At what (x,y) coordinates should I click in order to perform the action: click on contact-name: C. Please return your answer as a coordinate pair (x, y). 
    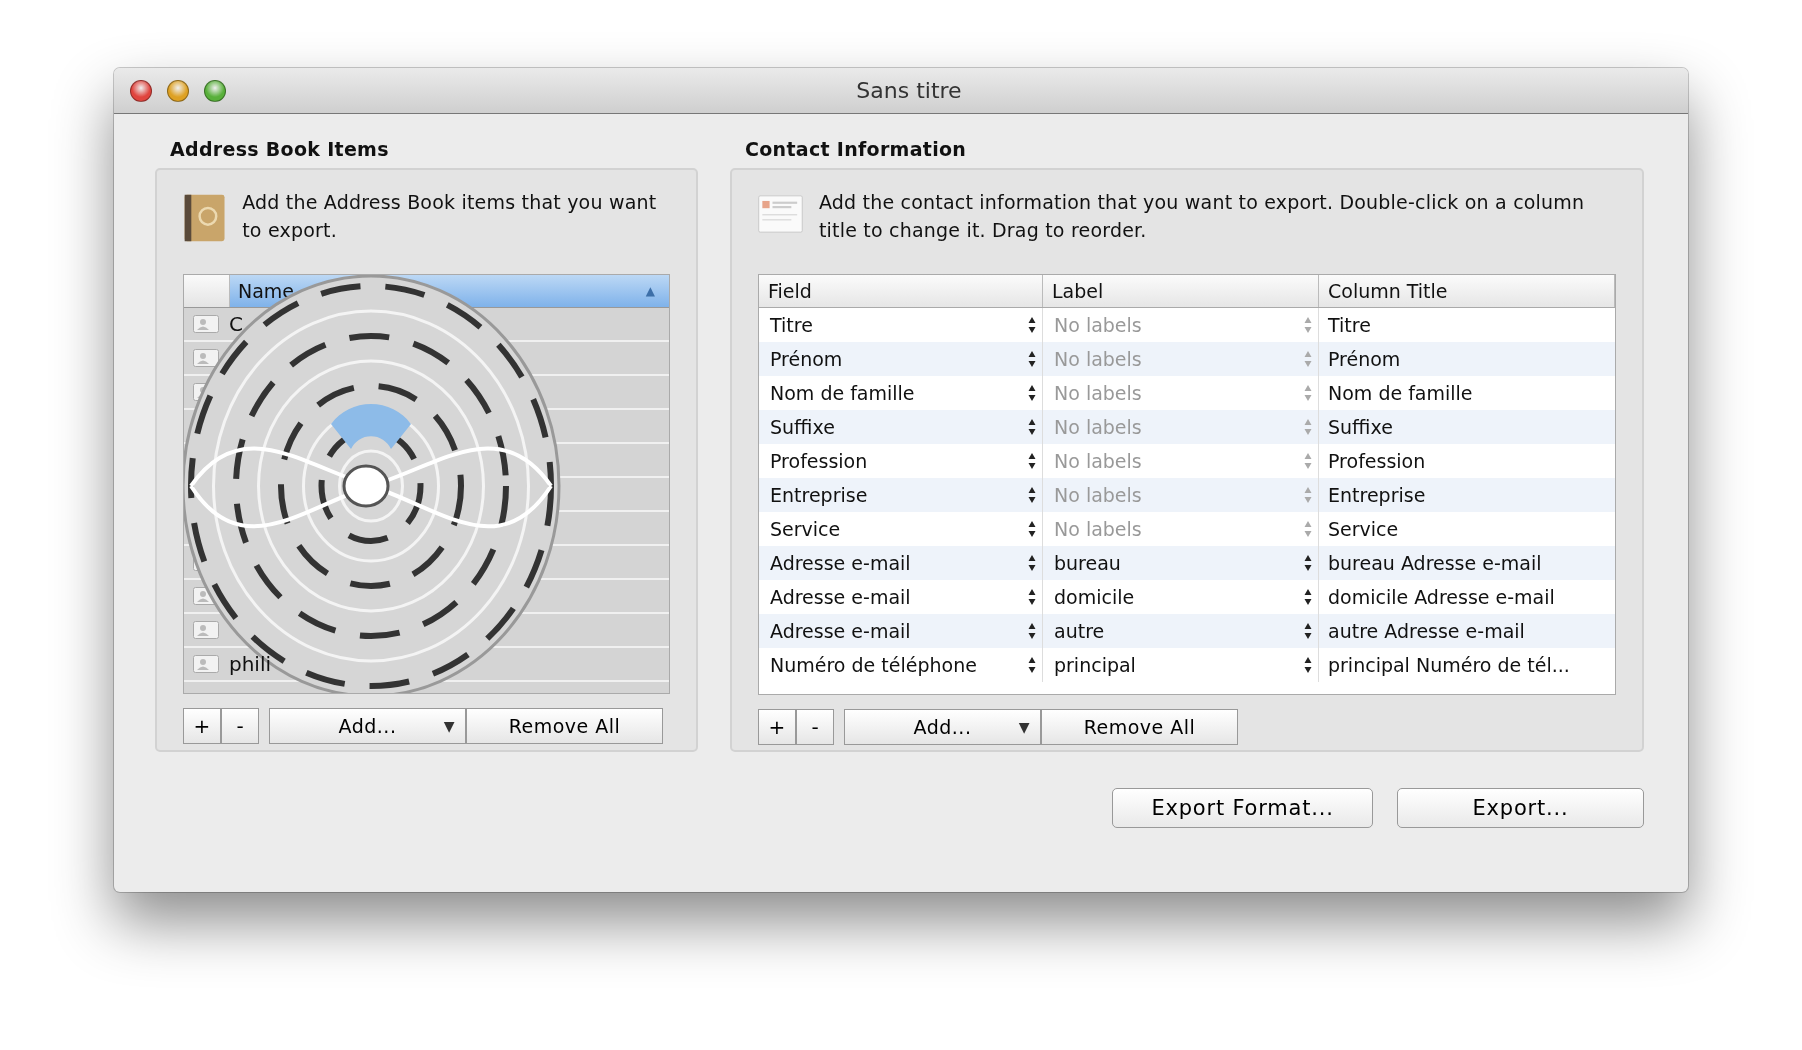
    Looking at the image, I should click on (236, 324).